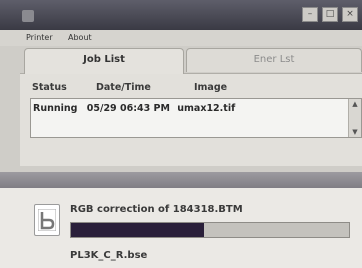  I want to click on tab-bar: Job List Ener Lst, so click(181, 61).